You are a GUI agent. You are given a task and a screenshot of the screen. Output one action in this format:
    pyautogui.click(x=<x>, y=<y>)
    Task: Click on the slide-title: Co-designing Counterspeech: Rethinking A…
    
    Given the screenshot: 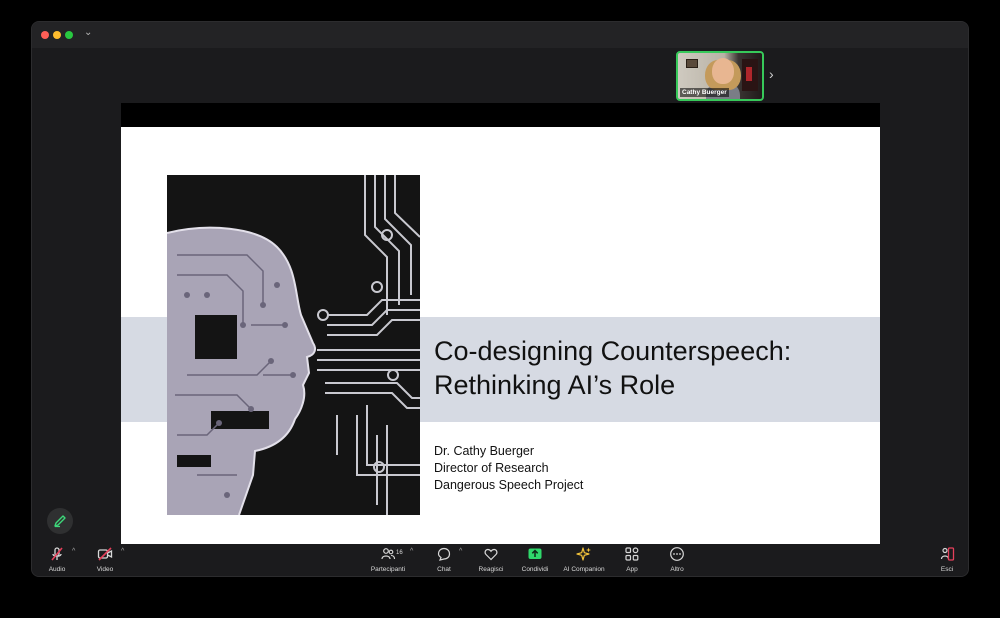 What is the action you would take?
    pyautogui.click(x=612, y=368)
    